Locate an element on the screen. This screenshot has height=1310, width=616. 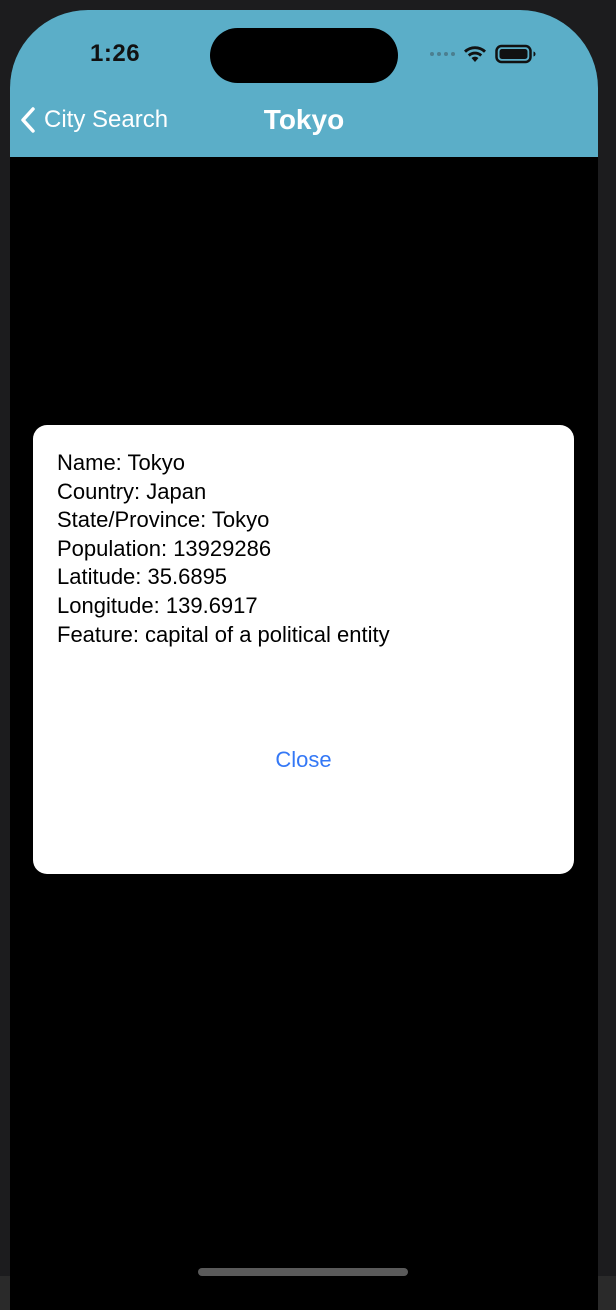
wifi-icon is located at coordinates (475, 54).